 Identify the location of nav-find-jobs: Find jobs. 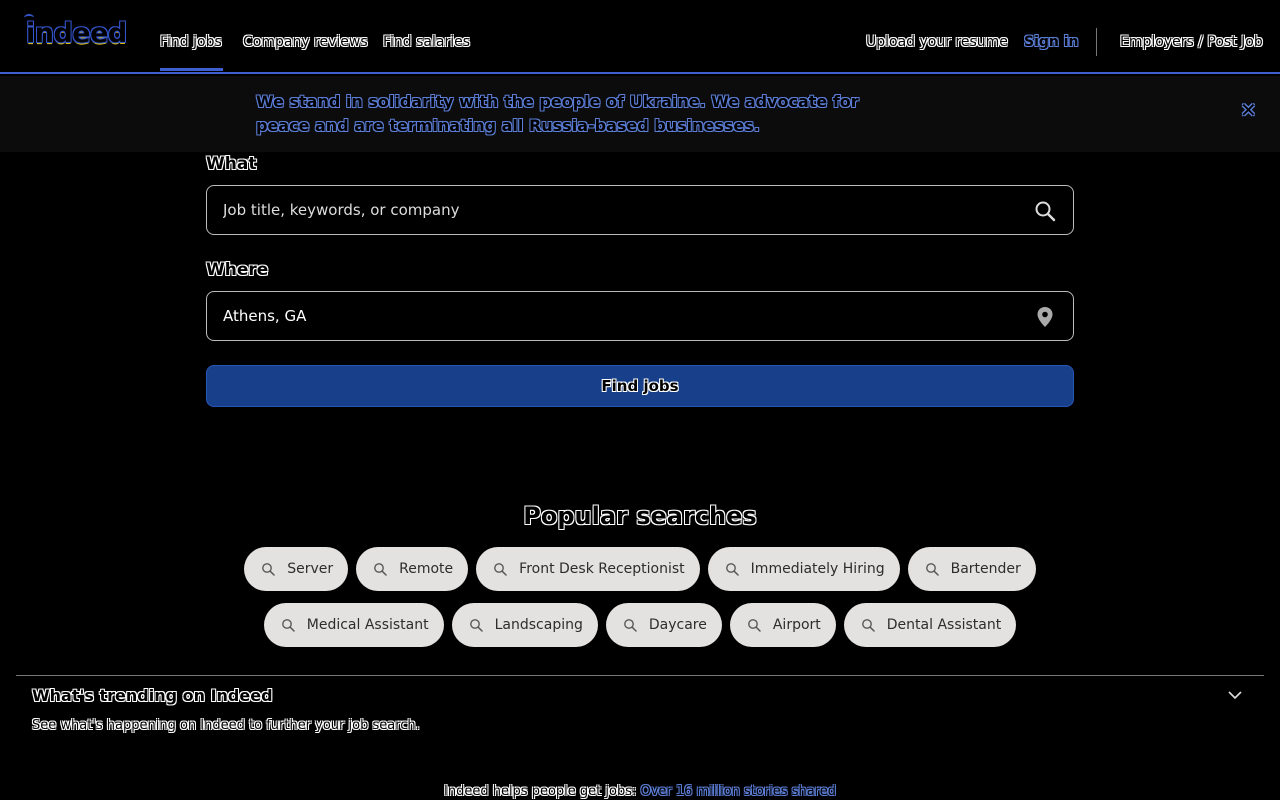
(191, 44).